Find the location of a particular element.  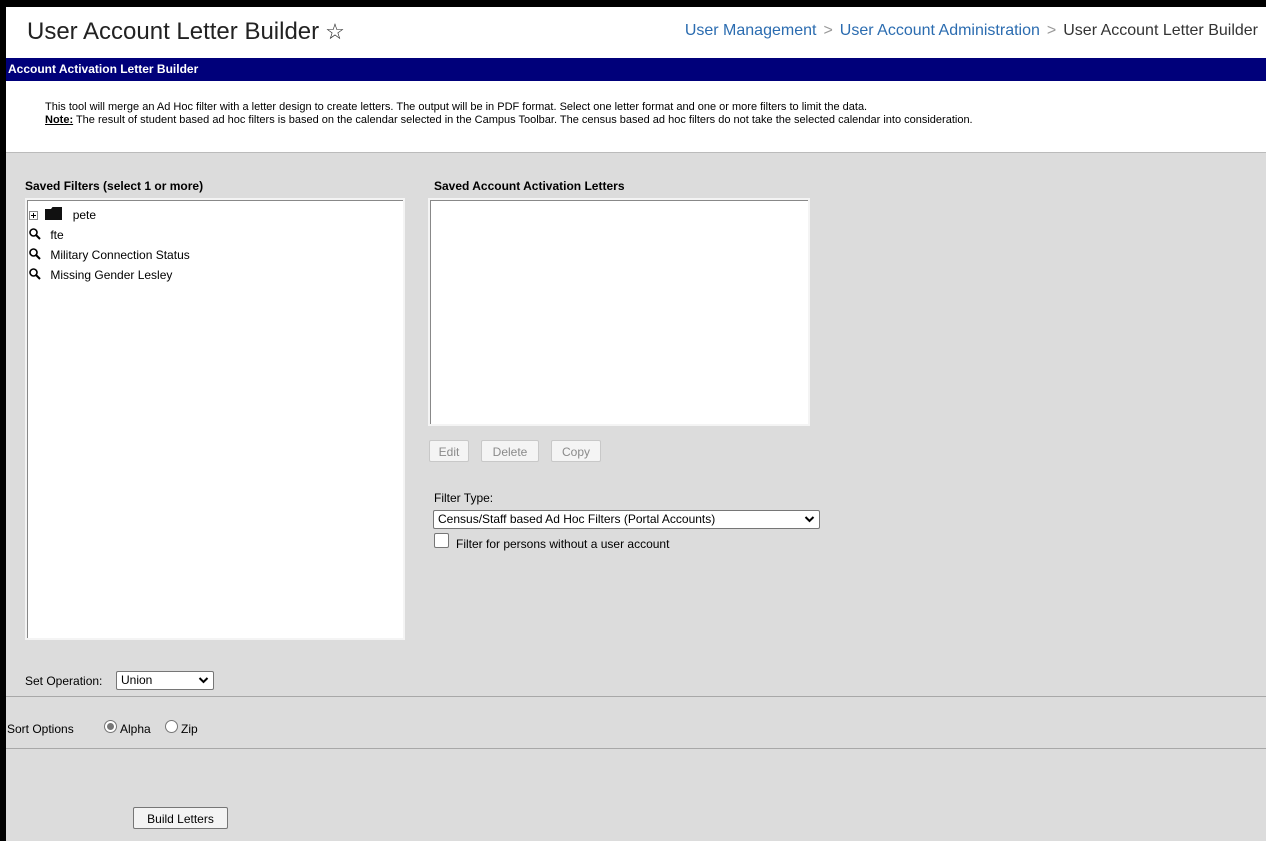

page-title-text: User Account Letter Builder is located at coordinates (173, 31).